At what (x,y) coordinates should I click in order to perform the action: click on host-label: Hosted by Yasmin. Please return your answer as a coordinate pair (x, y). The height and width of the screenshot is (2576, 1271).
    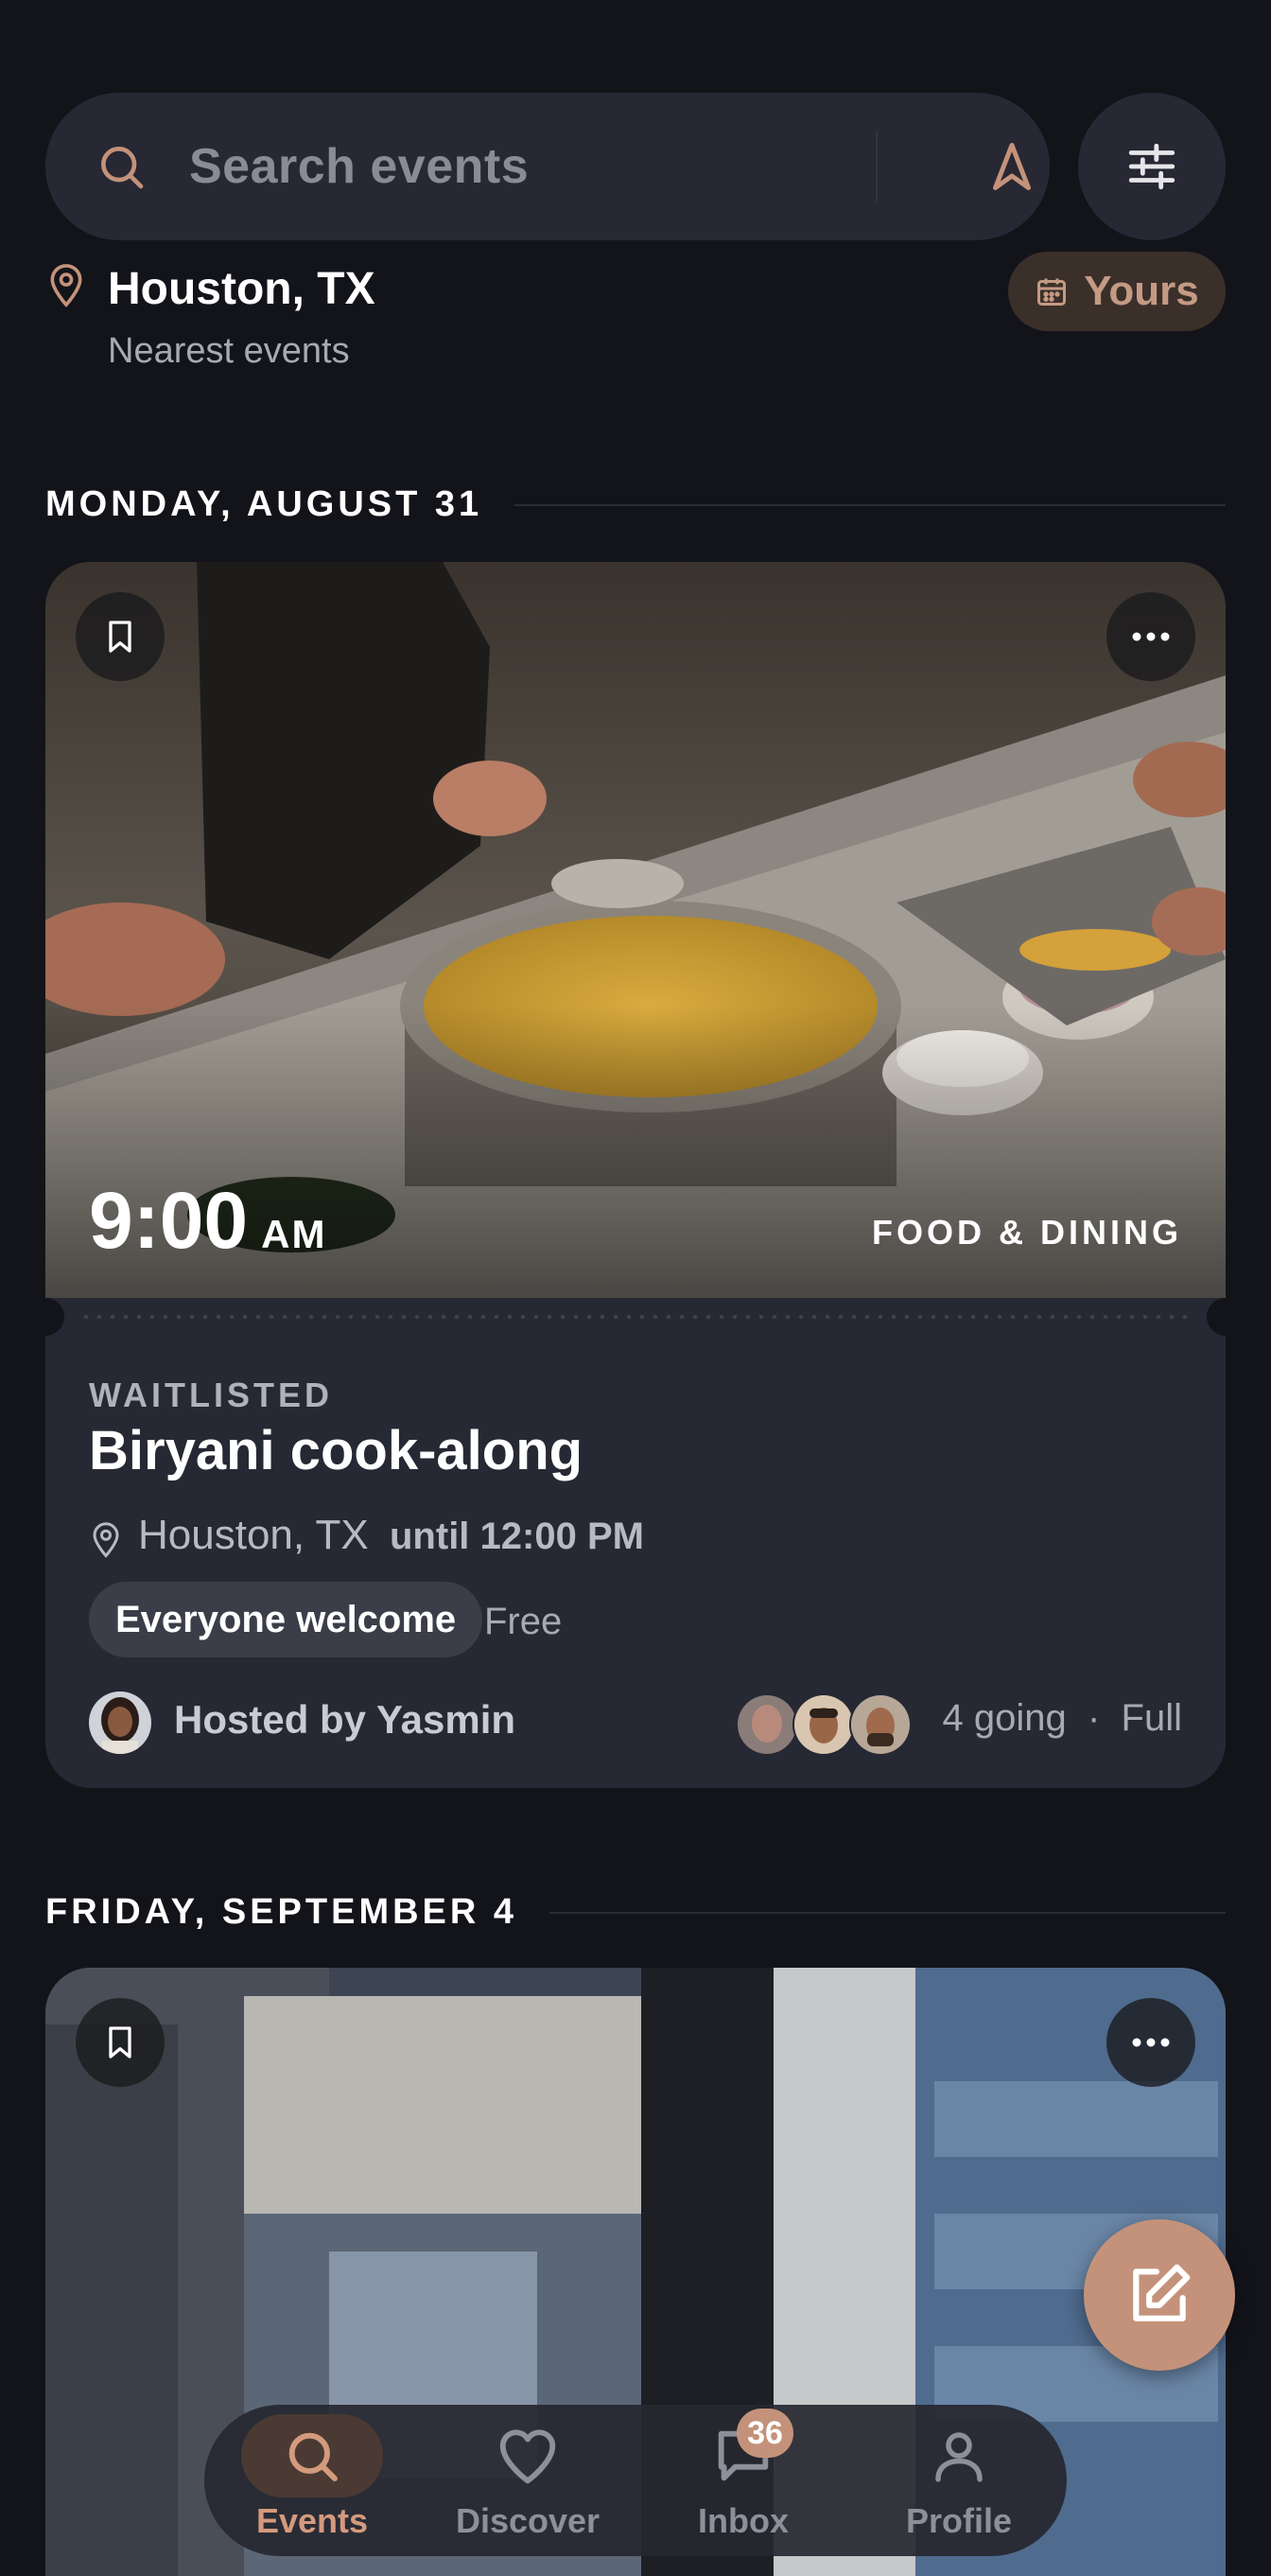
    Looking at the image, I should click on (344, 1720).